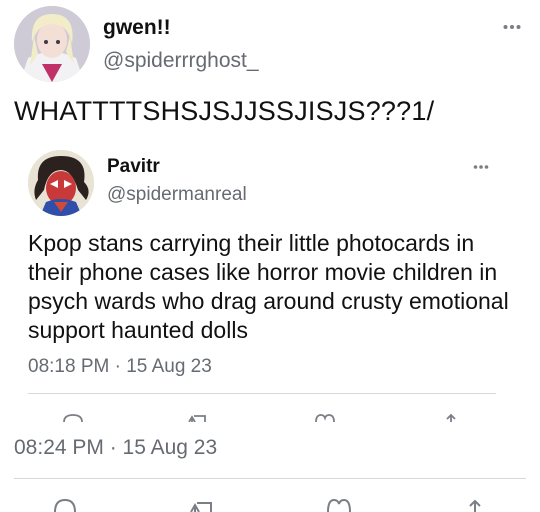  What do you see at coordinates (137, 28) in the screenshot?
I see `author-display-name: gwen!!` at bounding box center [137, 28].